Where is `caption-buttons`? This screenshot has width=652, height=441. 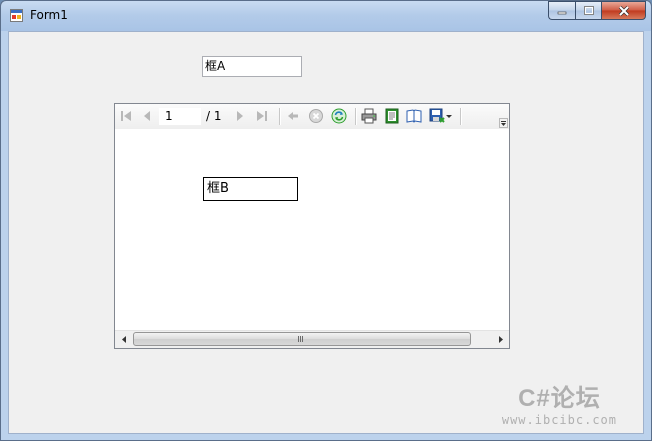
caption-buttons is located at coordinates (597, 11).